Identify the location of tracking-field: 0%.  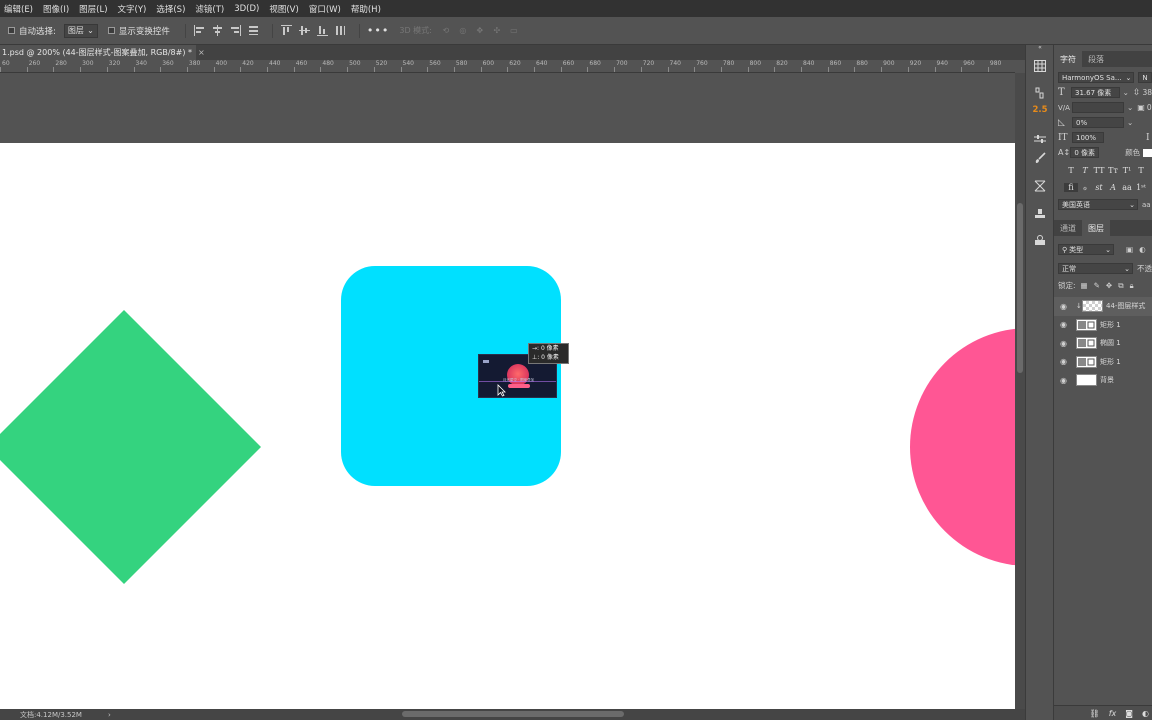
(1098, 122).